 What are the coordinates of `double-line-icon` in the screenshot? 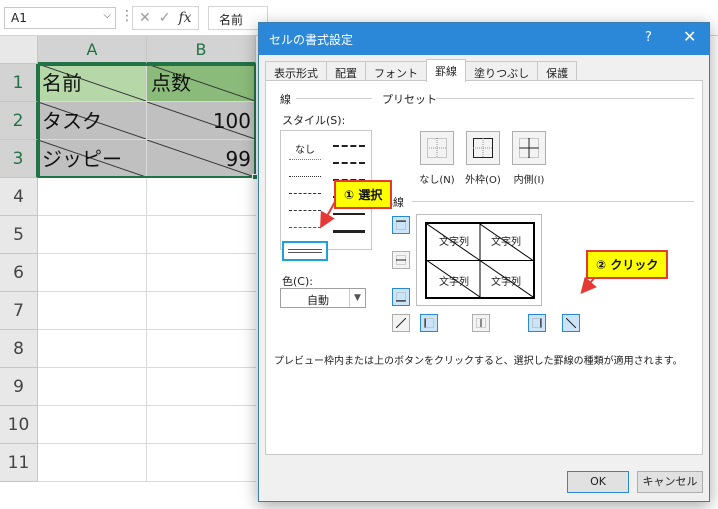 It's located at (305, 251).